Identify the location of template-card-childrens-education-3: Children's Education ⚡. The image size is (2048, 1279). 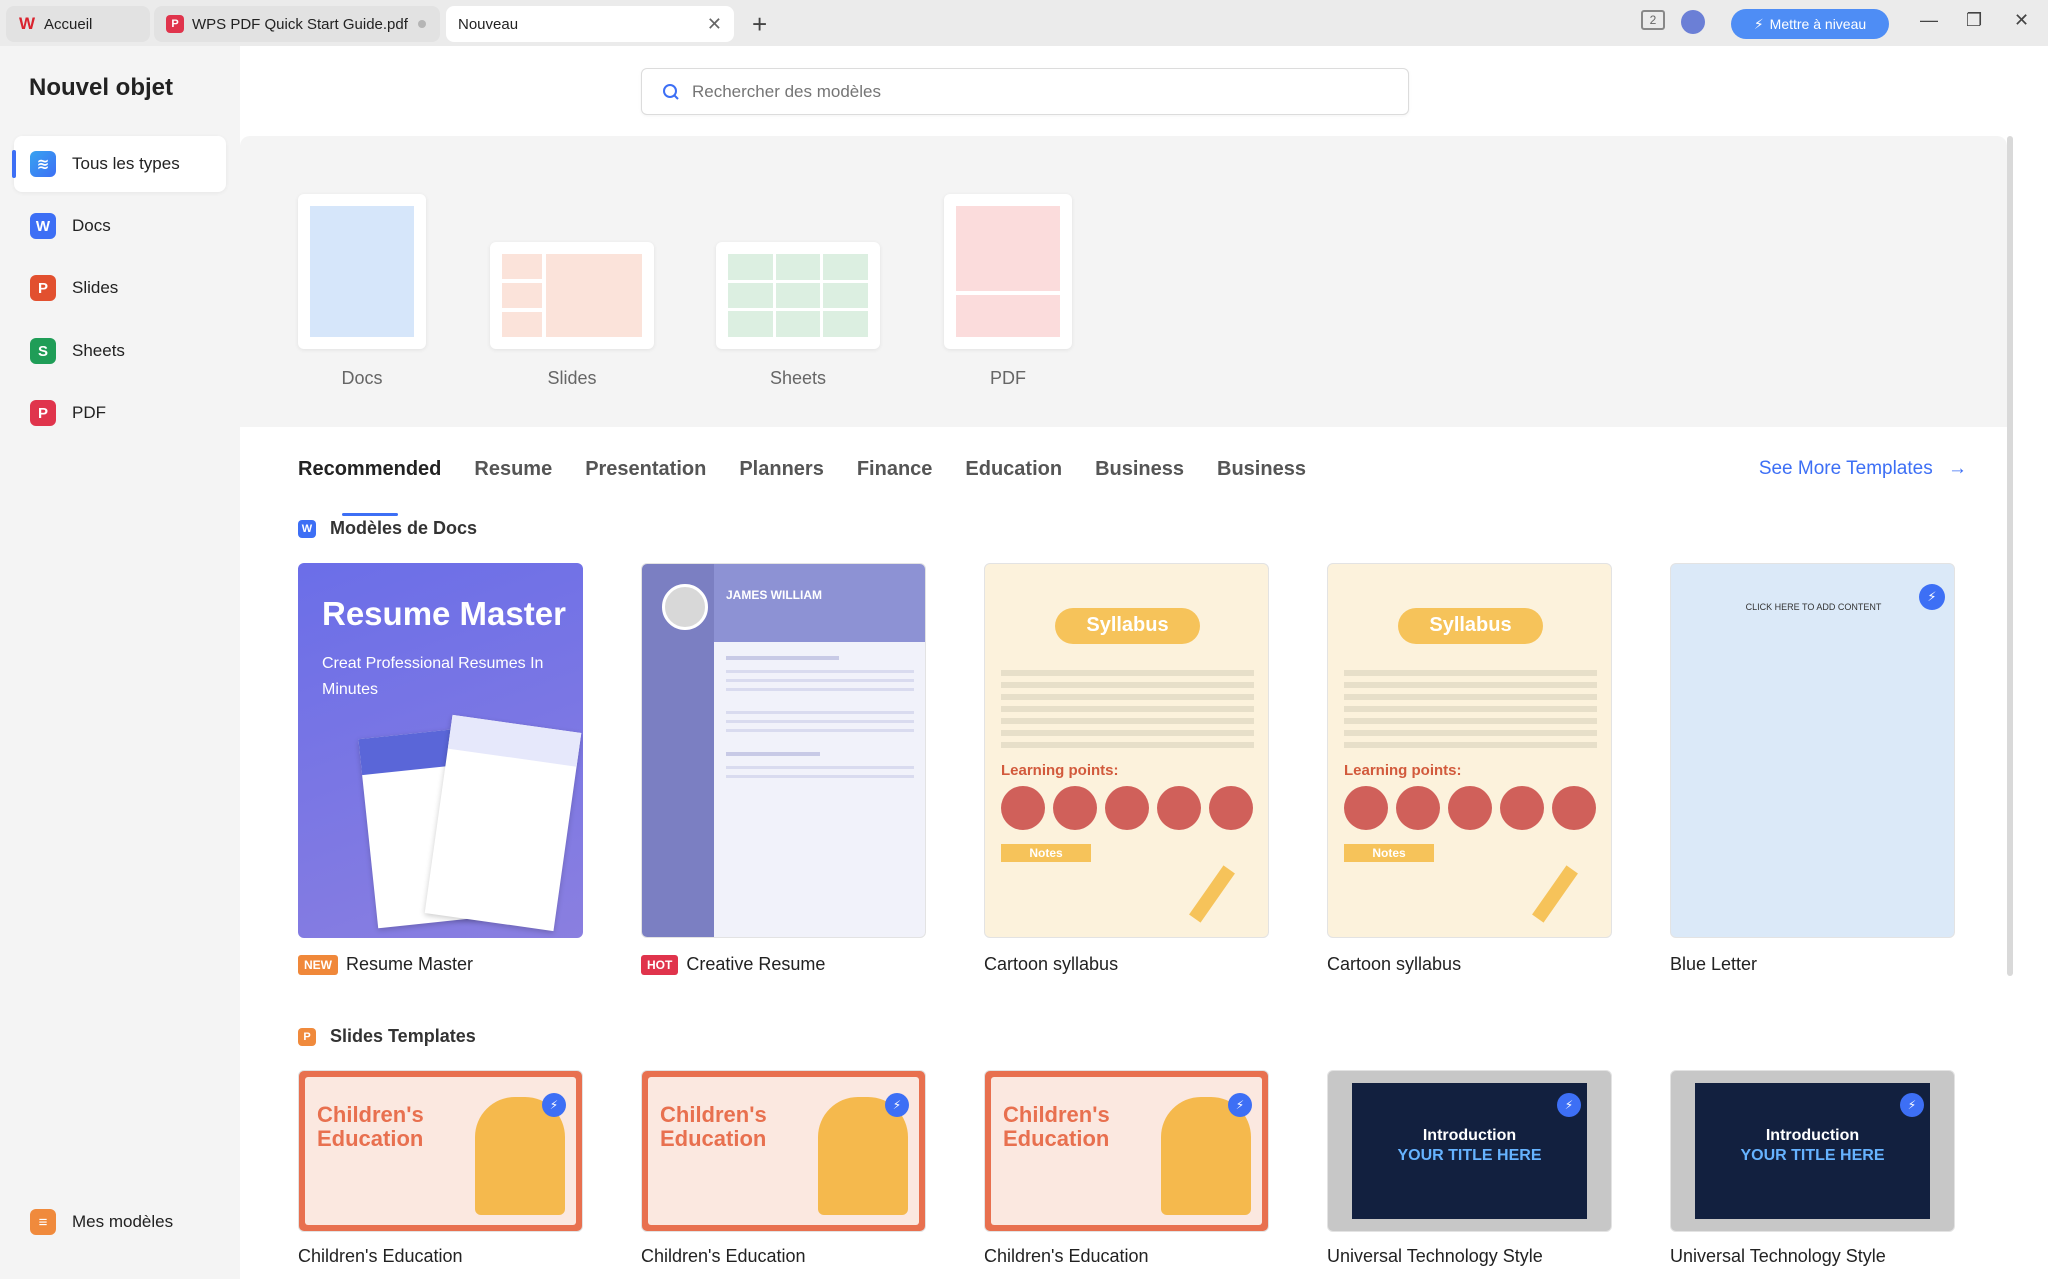
(1126, 1151).